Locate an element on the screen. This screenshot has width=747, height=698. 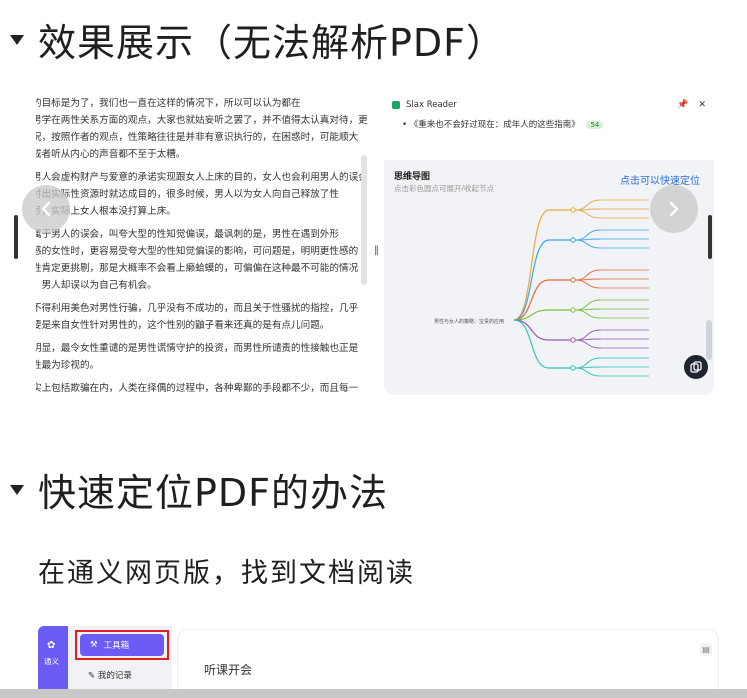
left-edge-handle is located at coordinates (16, 237).